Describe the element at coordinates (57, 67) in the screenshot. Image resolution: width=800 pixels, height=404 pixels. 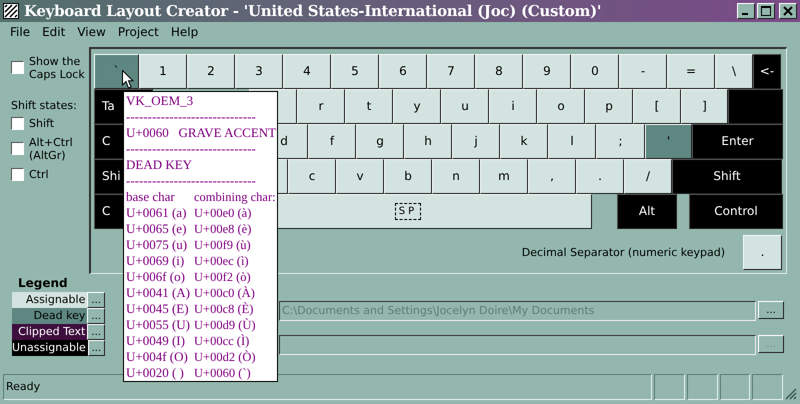
I see `checkbox-label: Show the Caps Lock` at that location.